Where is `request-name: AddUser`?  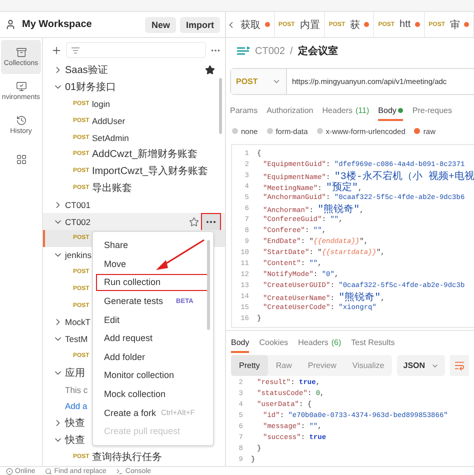
request-name: AddUser is located at coordinates (109, 121).